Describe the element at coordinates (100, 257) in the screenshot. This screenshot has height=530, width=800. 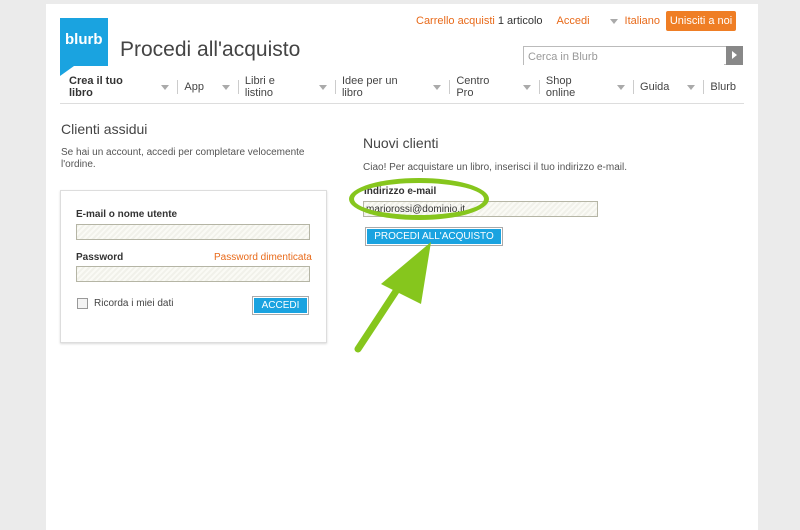
I see `password-label: Password` at that location.